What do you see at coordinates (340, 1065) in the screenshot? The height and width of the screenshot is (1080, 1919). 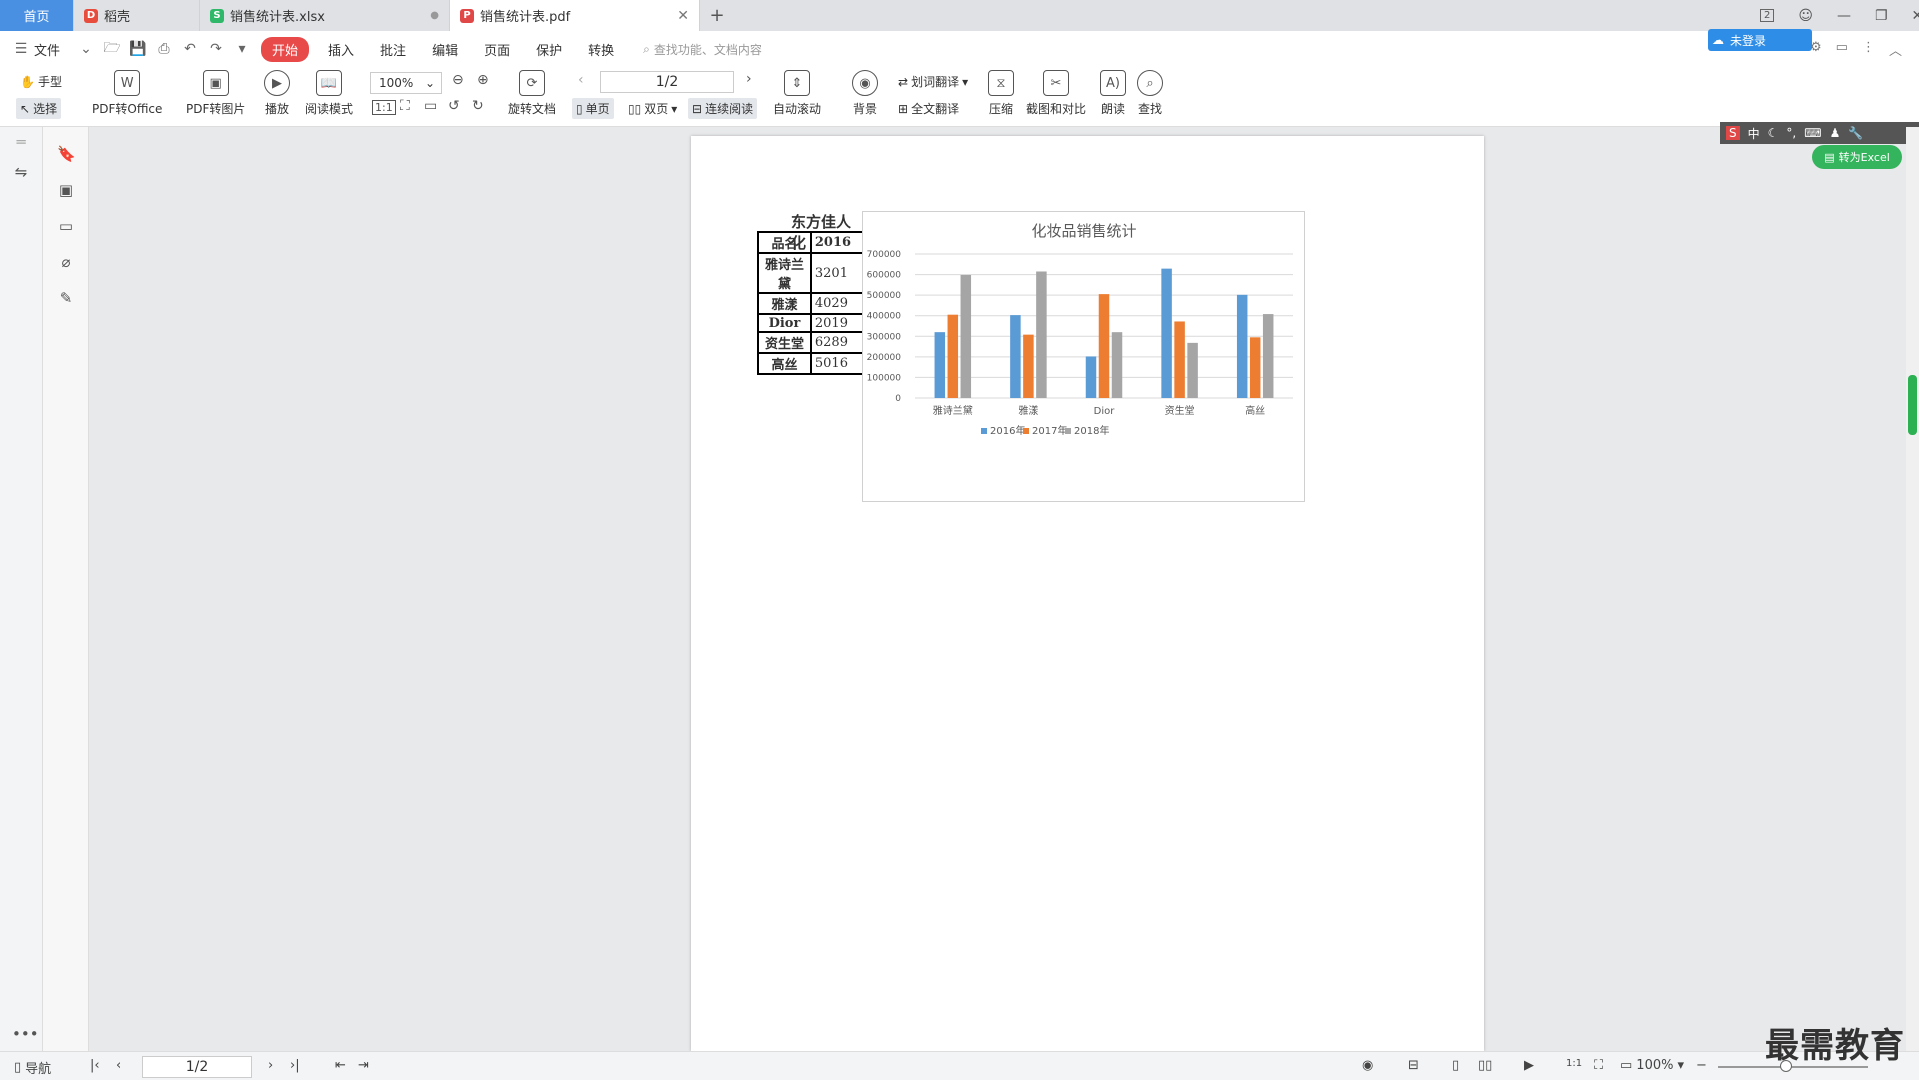 I see `back-icon: ⇤` at bounding box center [340, 1065].